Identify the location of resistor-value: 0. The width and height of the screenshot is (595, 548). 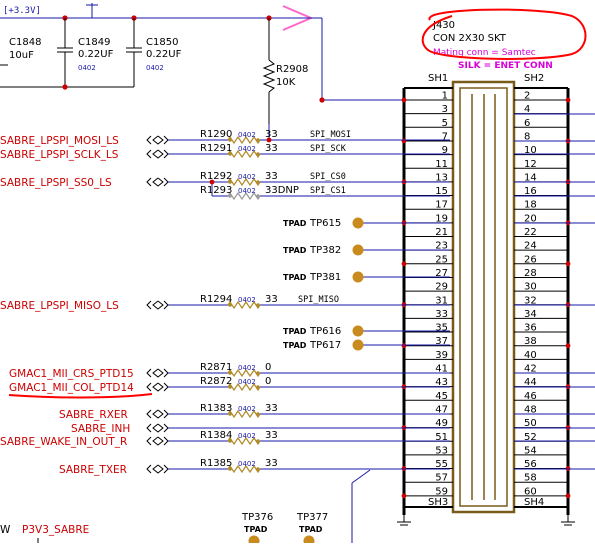
(268, 381).